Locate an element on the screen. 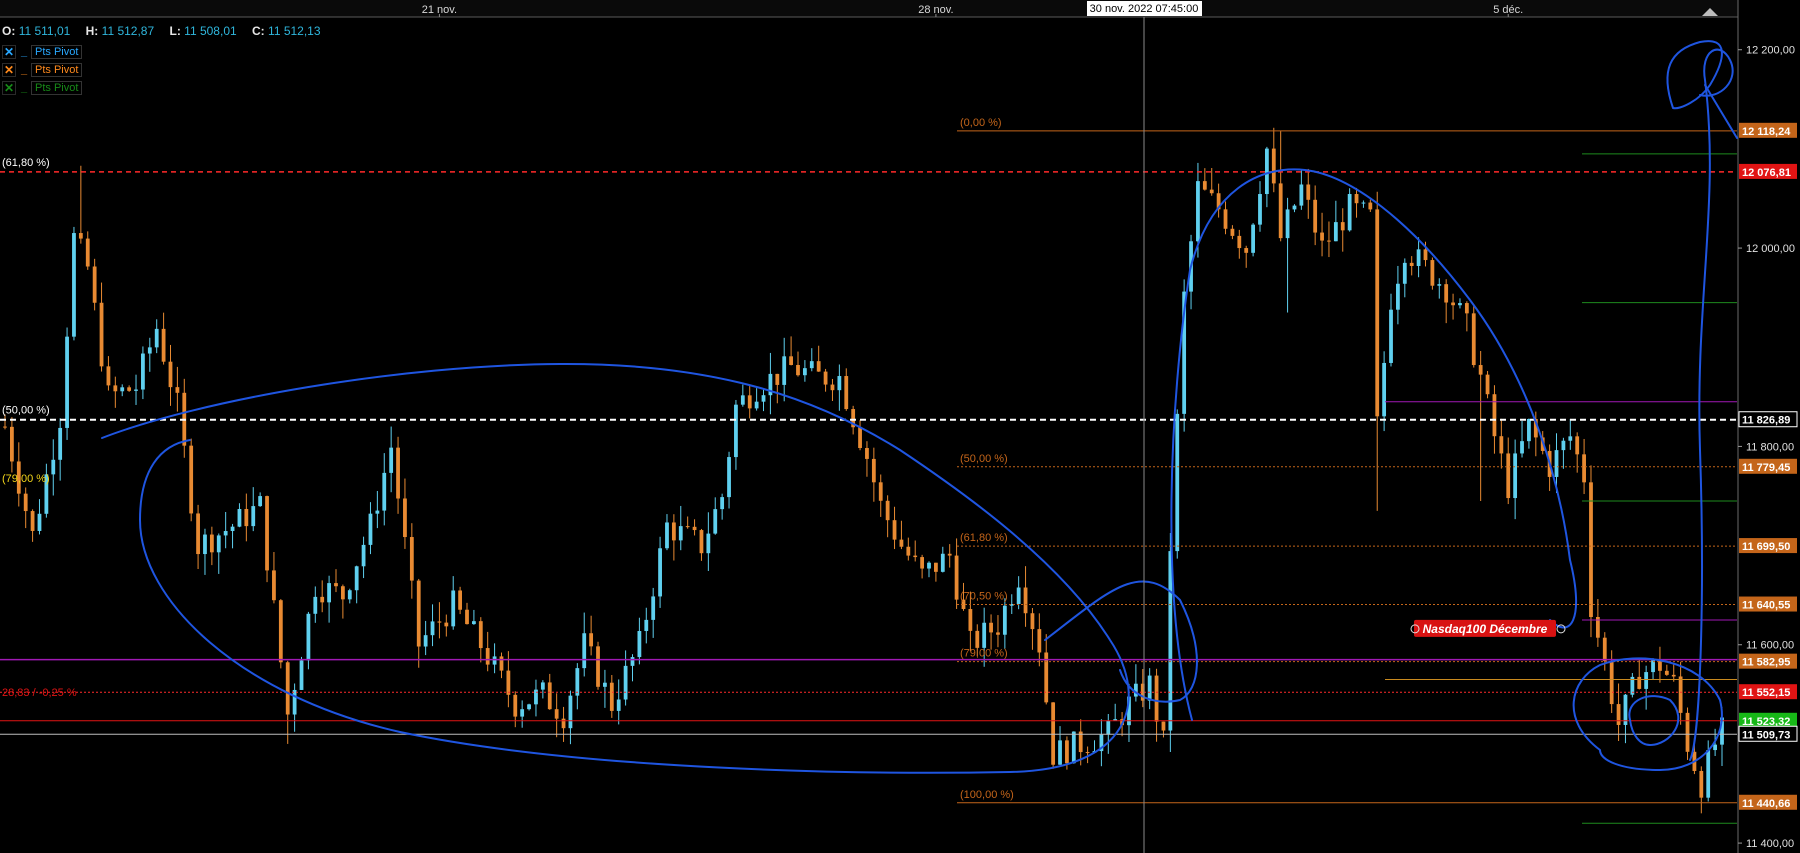 The height and width of the screenshot is (853, 1800). legend-item-pivot-1: ✕ _ Pts Pivot is located at coordinates (42, 51).